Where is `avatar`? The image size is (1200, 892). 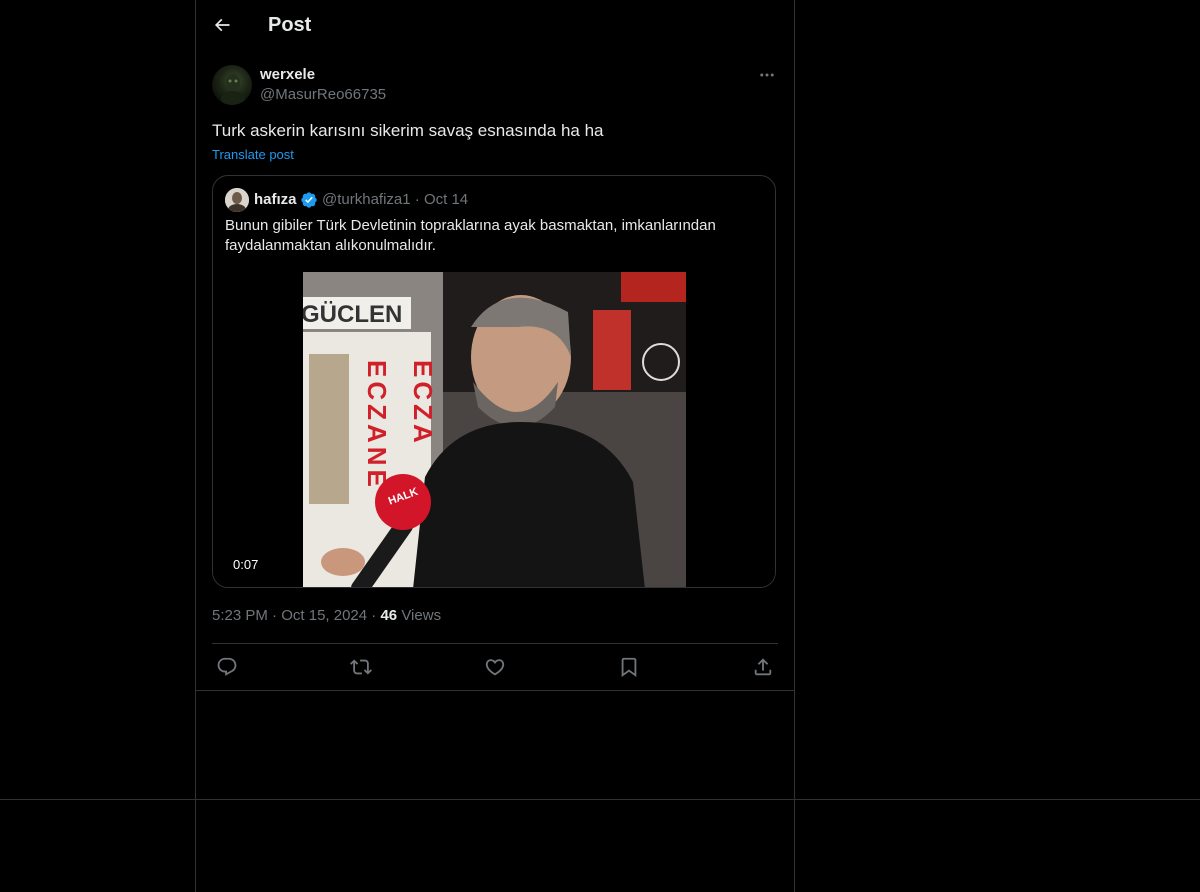
avatar is located at coordinates (232, 85).